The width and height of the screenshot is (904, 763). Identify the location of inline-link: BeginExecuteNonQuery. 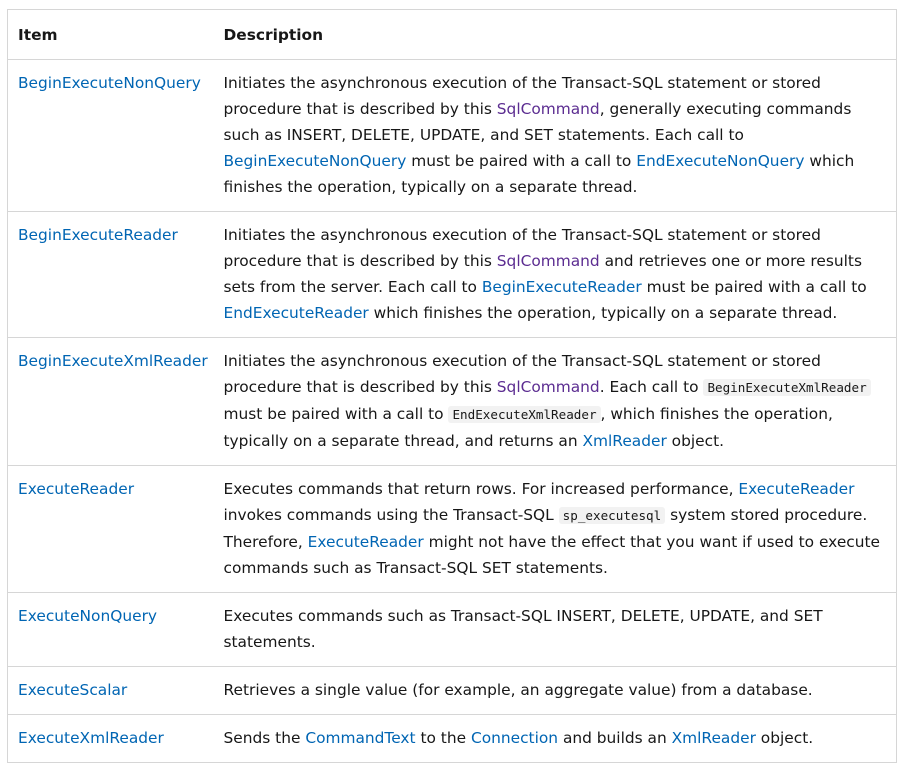
(315, 161).